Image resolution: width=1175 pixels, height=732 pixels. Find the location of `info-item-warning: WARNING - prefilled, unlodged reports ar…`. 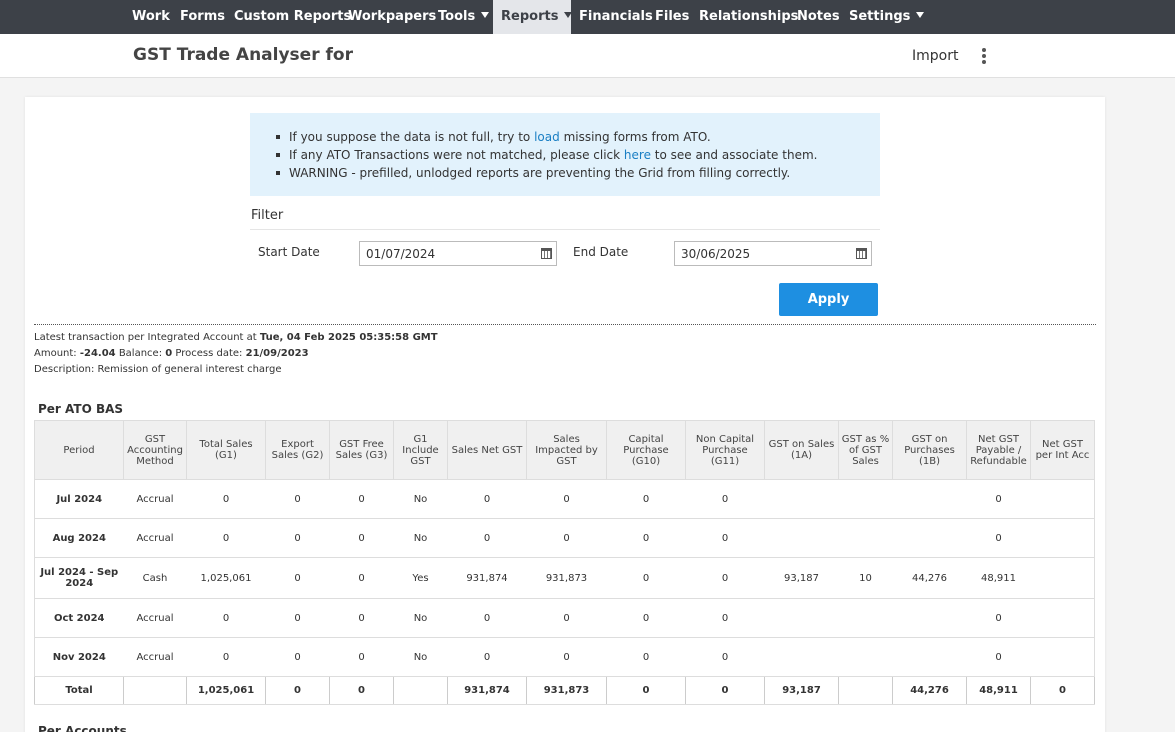

info-item-warning: WARNING - prefilled, unlodged reports ar… is located at coordinates (546, 173).